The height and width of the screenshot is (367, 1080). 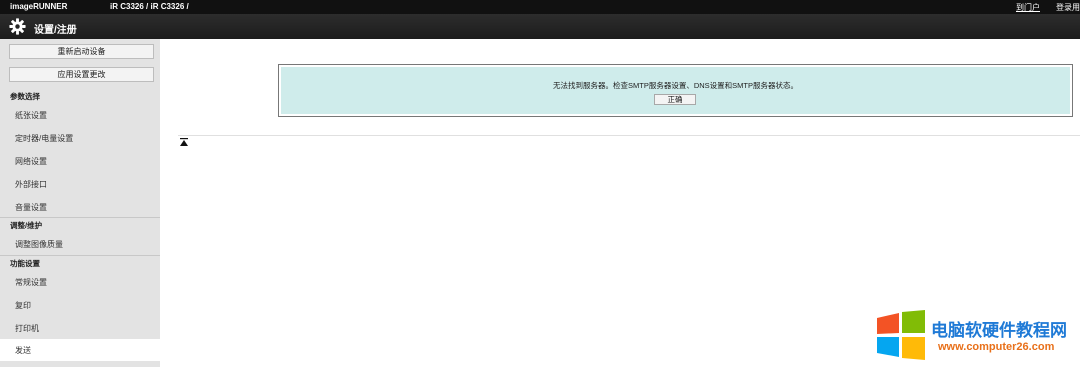 I want to click on sidebar-item-timer: 定时器/电量设置, so click(x=80, y=137).